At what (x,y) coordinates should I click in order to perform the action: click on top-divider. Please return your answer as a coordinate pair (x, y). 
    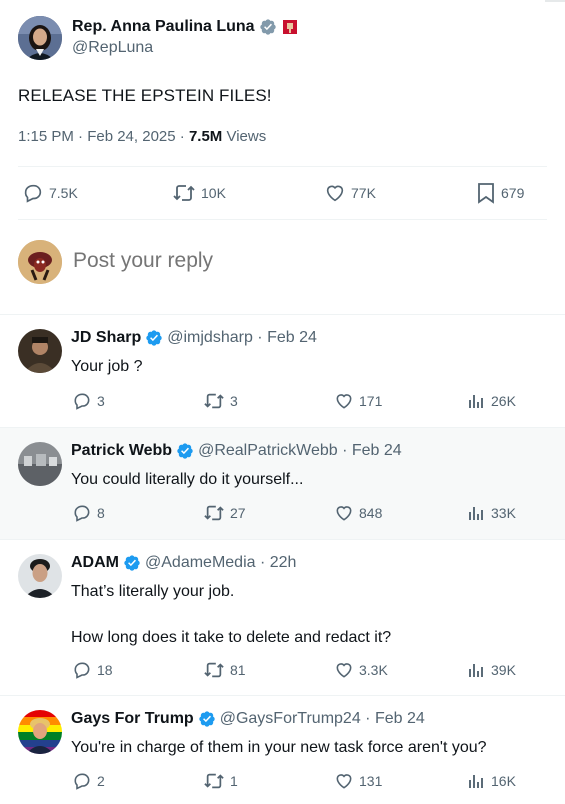
    Looking at the image, I should click on (555, 1).